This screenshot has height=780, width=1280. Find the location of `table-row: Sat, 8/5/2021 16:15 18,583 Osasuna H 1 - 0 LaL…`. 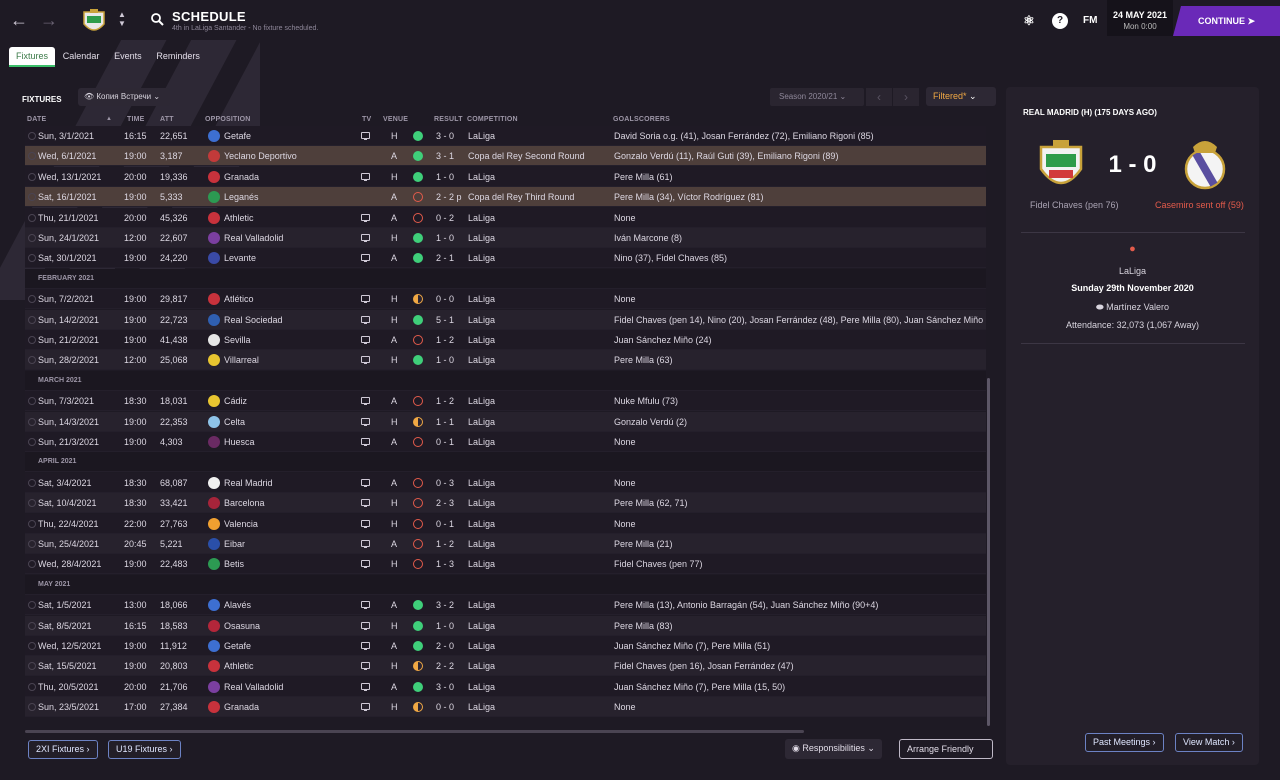

table-row: Sat, 8/5/2021 16:15 18,583 Osasuna H 1 - 0 LaL… is located at coordinates (505, 625).